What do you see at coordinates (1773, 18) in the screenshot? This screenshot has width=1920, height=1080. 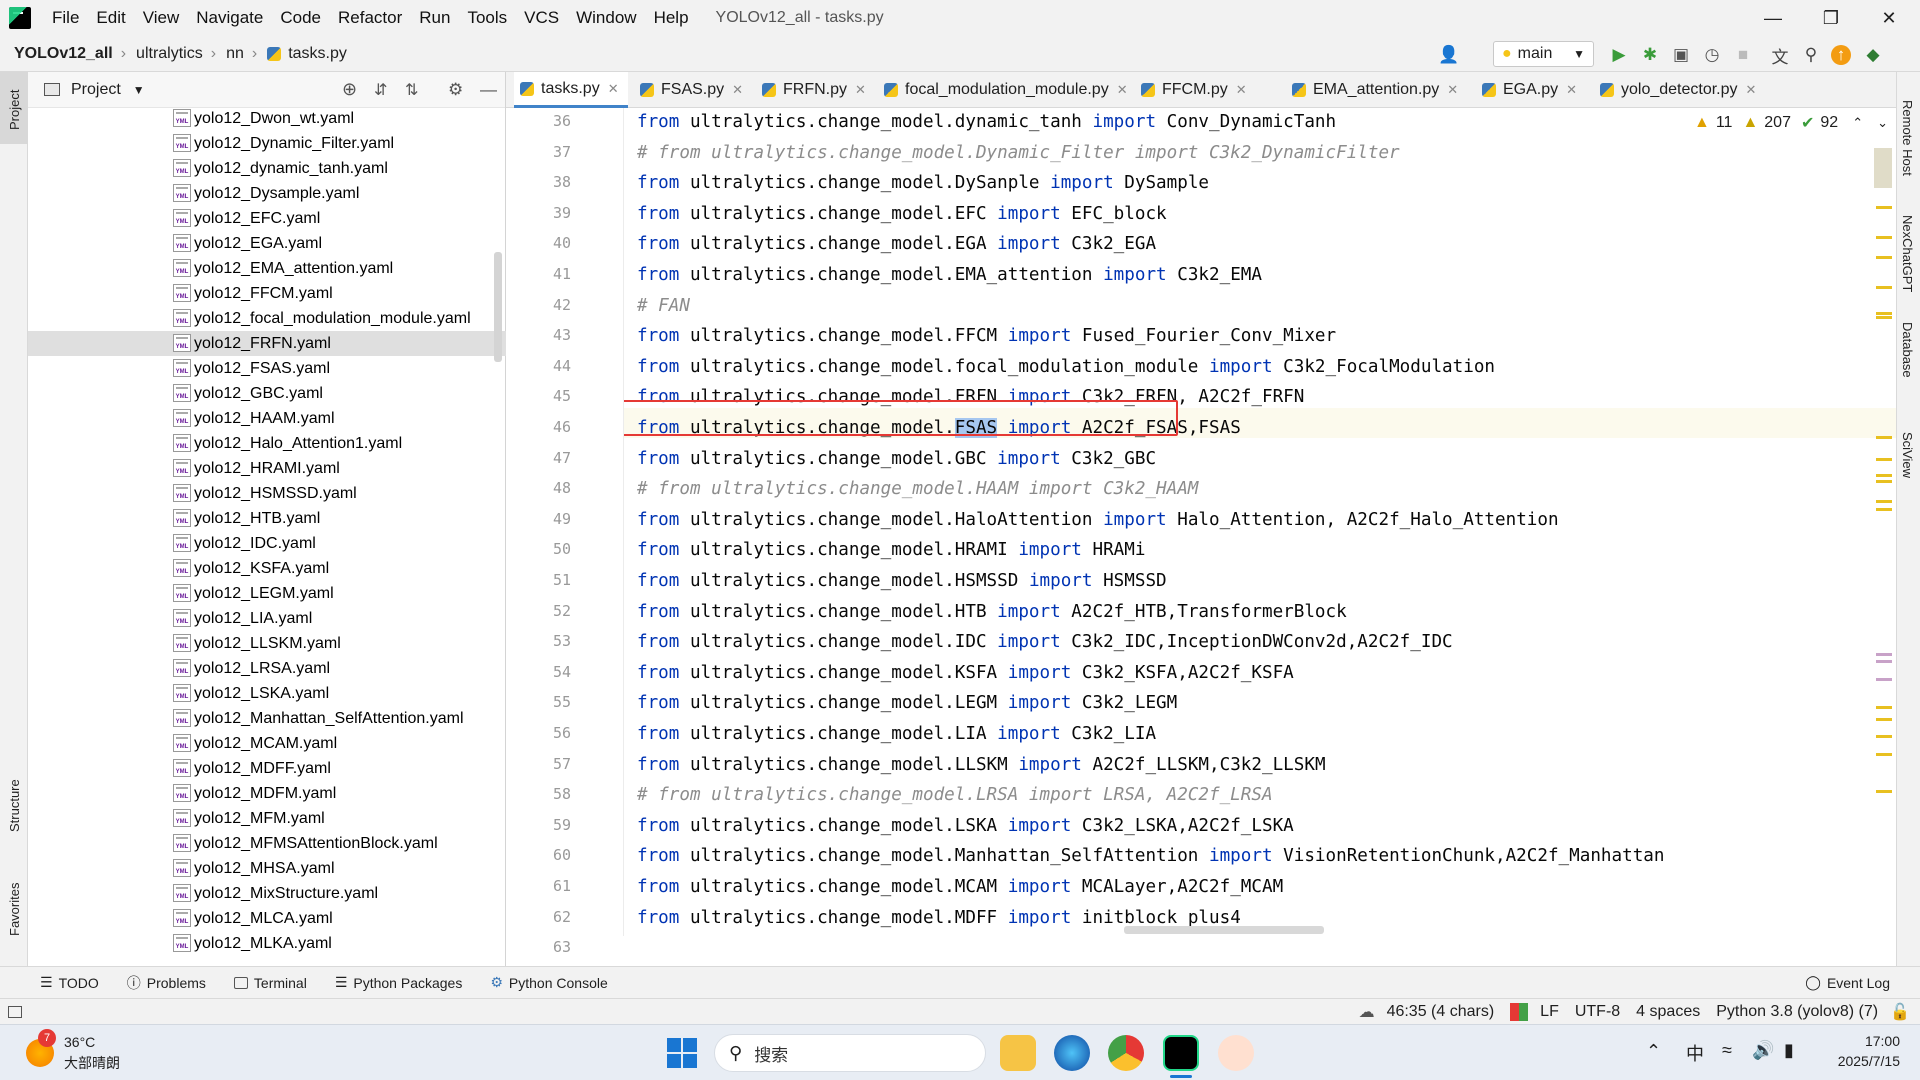 I see `minimize-icon: —` at bounding box center [1773, 18].